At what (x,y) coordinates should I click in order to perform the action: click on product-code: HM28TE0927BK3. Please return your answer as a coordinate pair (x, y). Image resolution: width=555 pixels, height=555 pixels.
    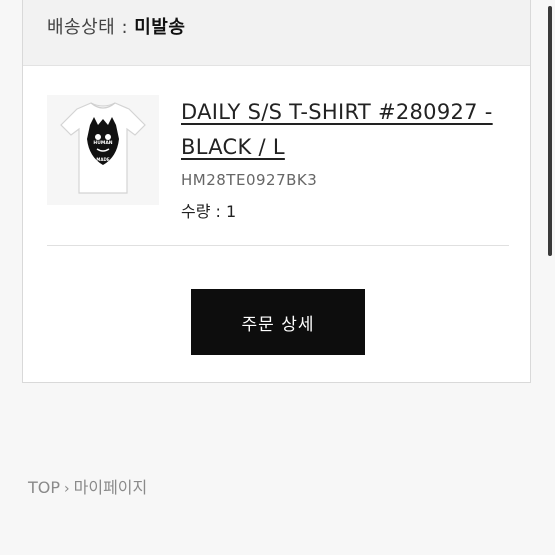
    Looking at the image, I should click on (249, 180).